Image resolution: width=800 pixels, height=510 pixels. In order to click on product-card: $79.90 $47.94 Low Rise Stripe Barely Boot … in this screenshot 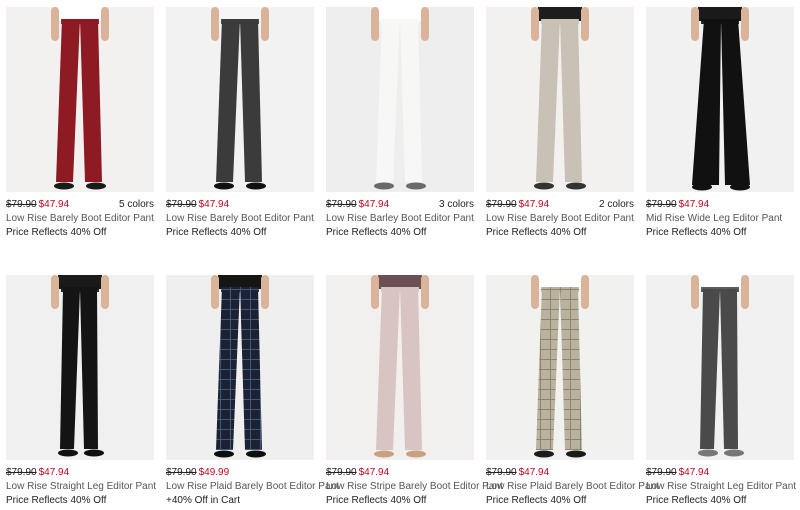, I will do `click(414, 391)`.